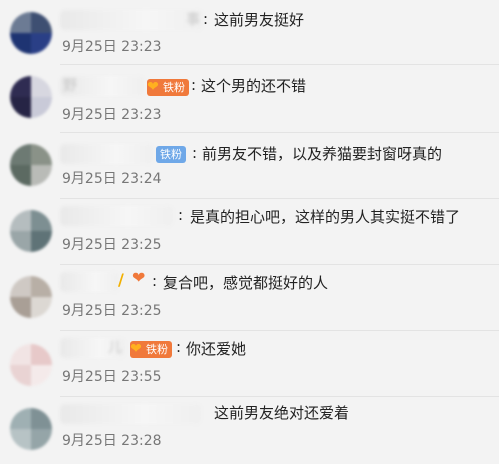 This screenshot has height=464, width=499. I want to click on comment-item: 铁粉 : 前男友不错，以及养猫要封窗呀真的 9月25日 23:24, so click(249, 167).